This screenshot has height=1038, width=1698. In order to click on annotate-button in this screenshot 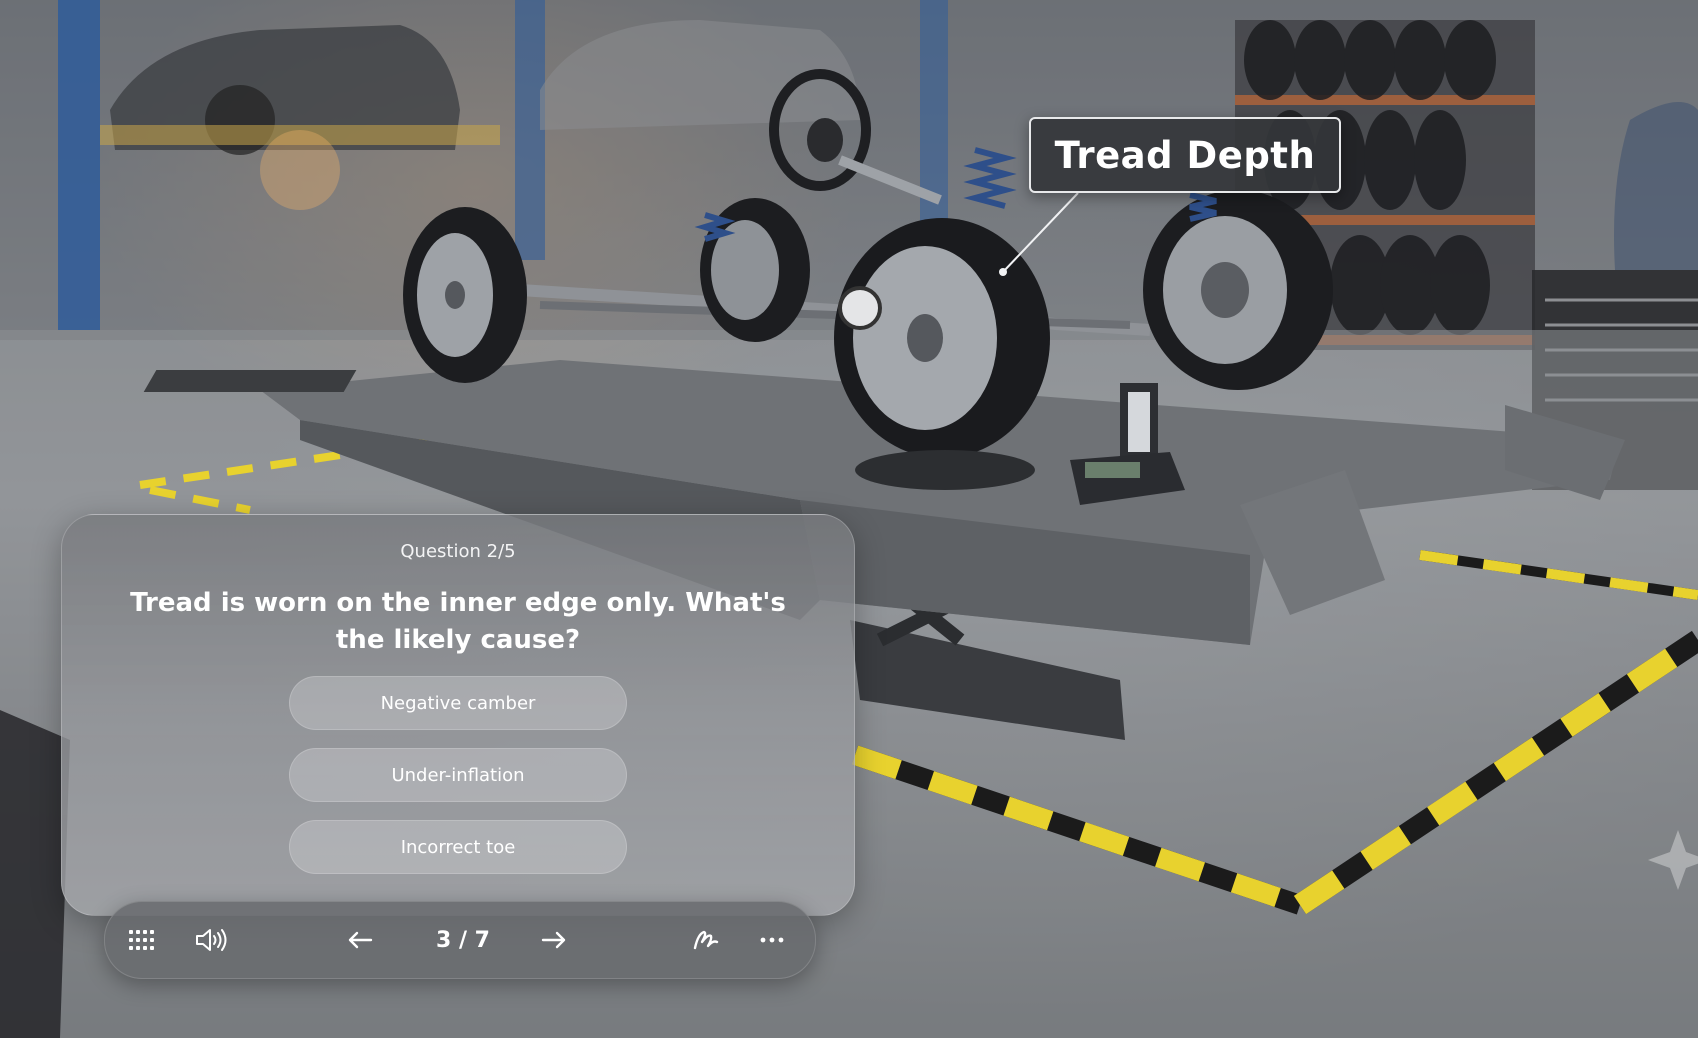, I will do `click(706, 940)`.